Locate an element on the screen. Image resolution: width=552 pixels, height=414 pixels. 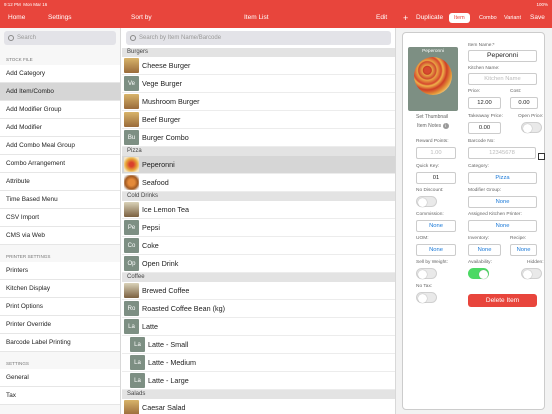
list-item: Peperonni is located at coordinates (258, 165).